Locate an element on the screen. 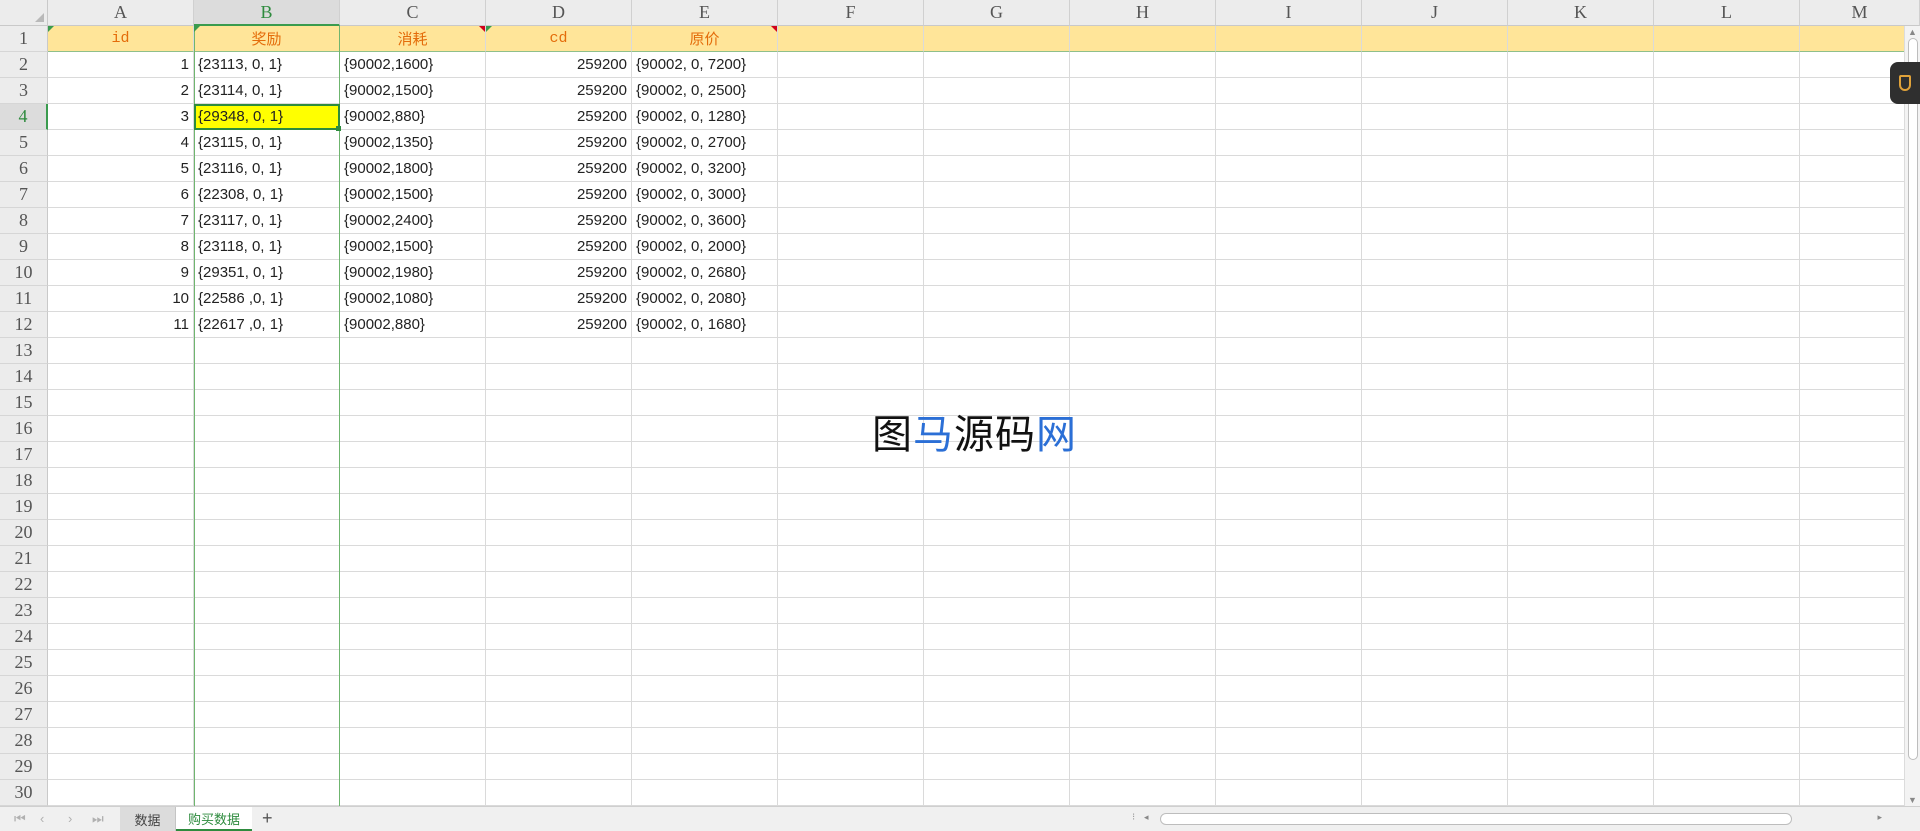  empty-cell-D23 is located at coordinates (559, 611).